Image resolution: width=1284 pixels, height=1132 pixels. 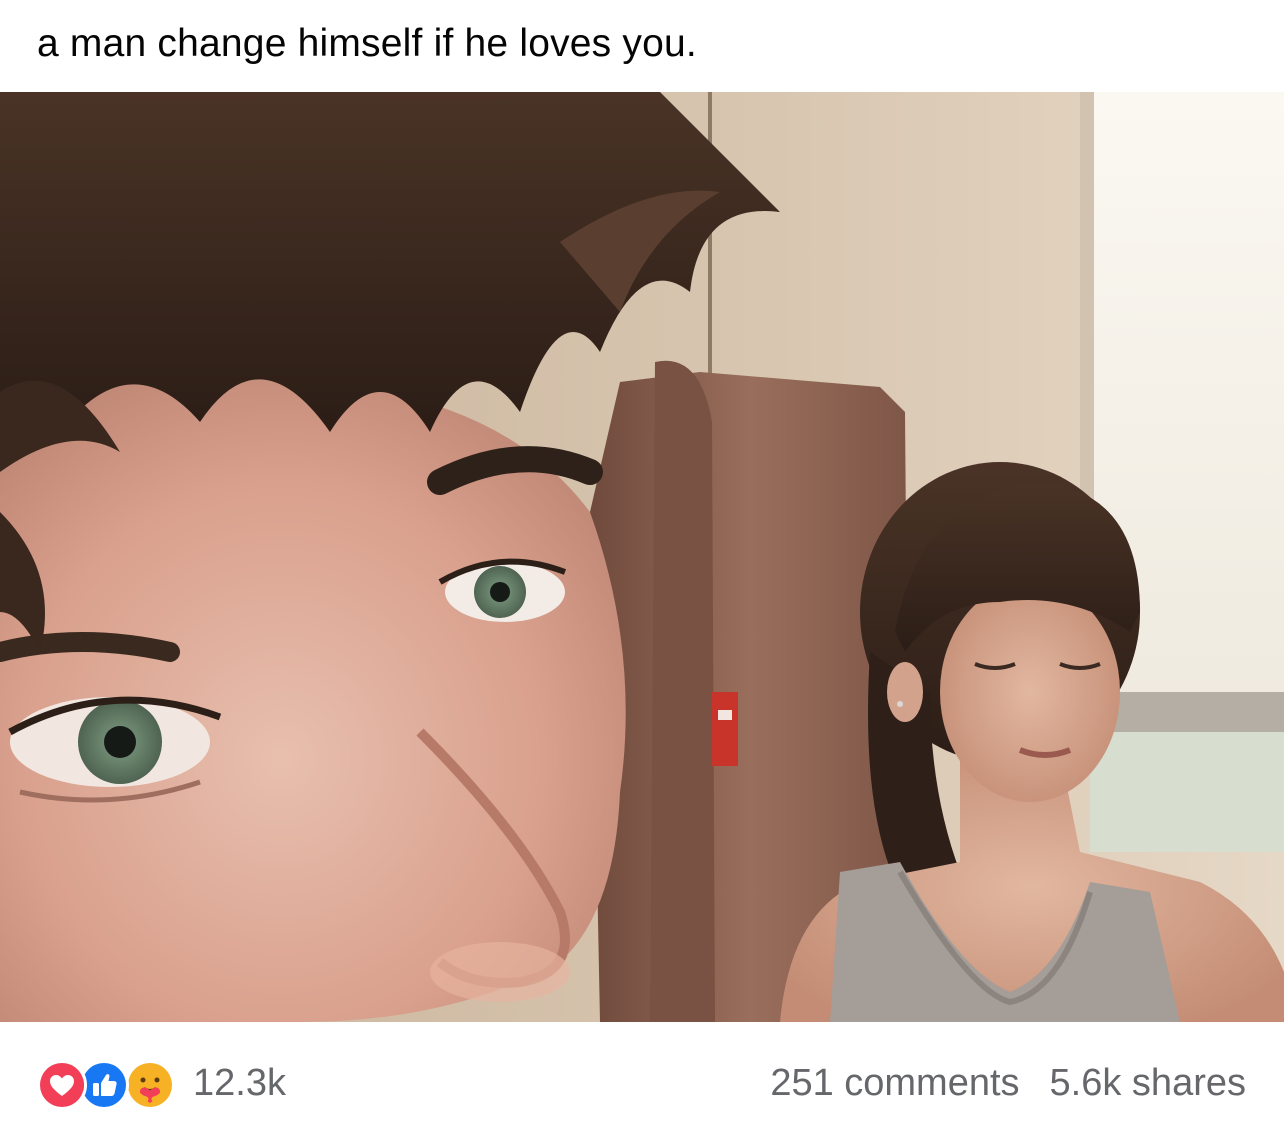 I want to click on reactions-summary: 12.3k, so click(x=161, y=1084).